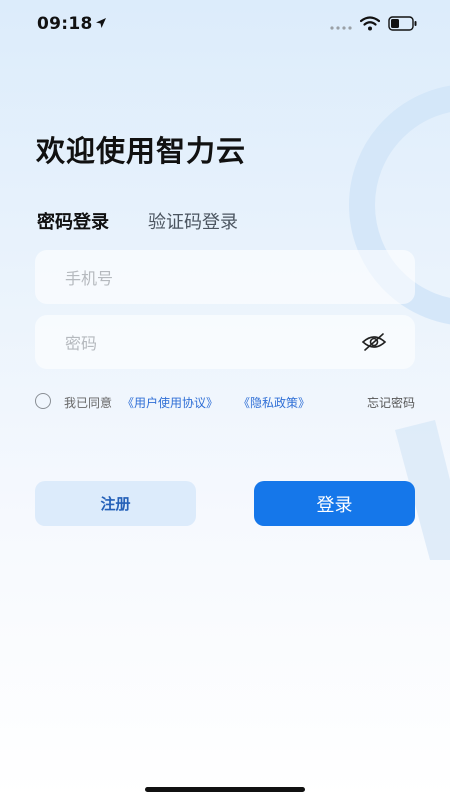 The height and width of the screenshot is (800, 450). What do you see at coordinates (225, 24) in the screenshot?
I see `status-bar: 09:18` at bounding box center [225, 24].